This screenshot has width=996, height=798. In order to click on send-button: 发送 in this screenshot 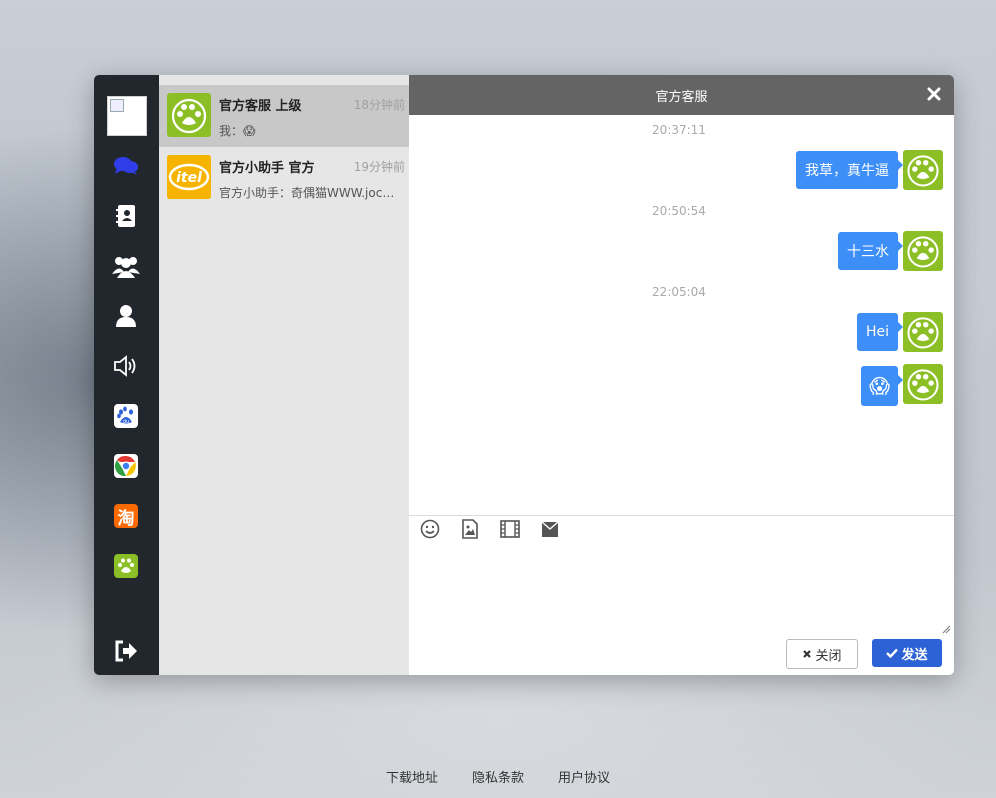, I will do `click(907, 653)`.